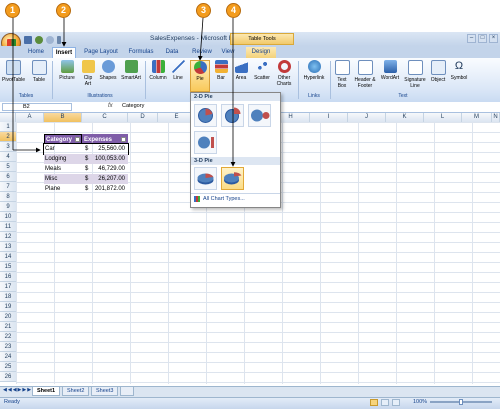 The width and height of the screenshot is (500, 409). Describe the element at coordinates (133, 106) in the screenshot. I see `formula-input: Category` at that location.